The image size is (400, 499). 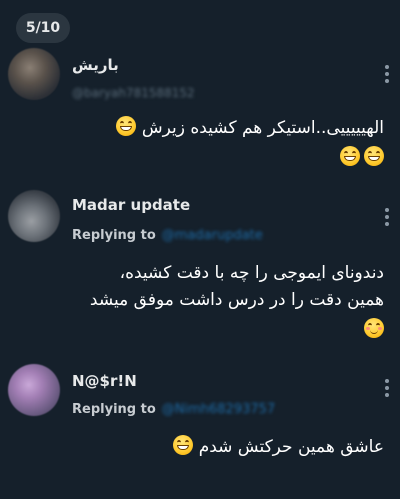 I want to click on replying-to: Replying to @Nimh68293757, so click(x=173, y=409).